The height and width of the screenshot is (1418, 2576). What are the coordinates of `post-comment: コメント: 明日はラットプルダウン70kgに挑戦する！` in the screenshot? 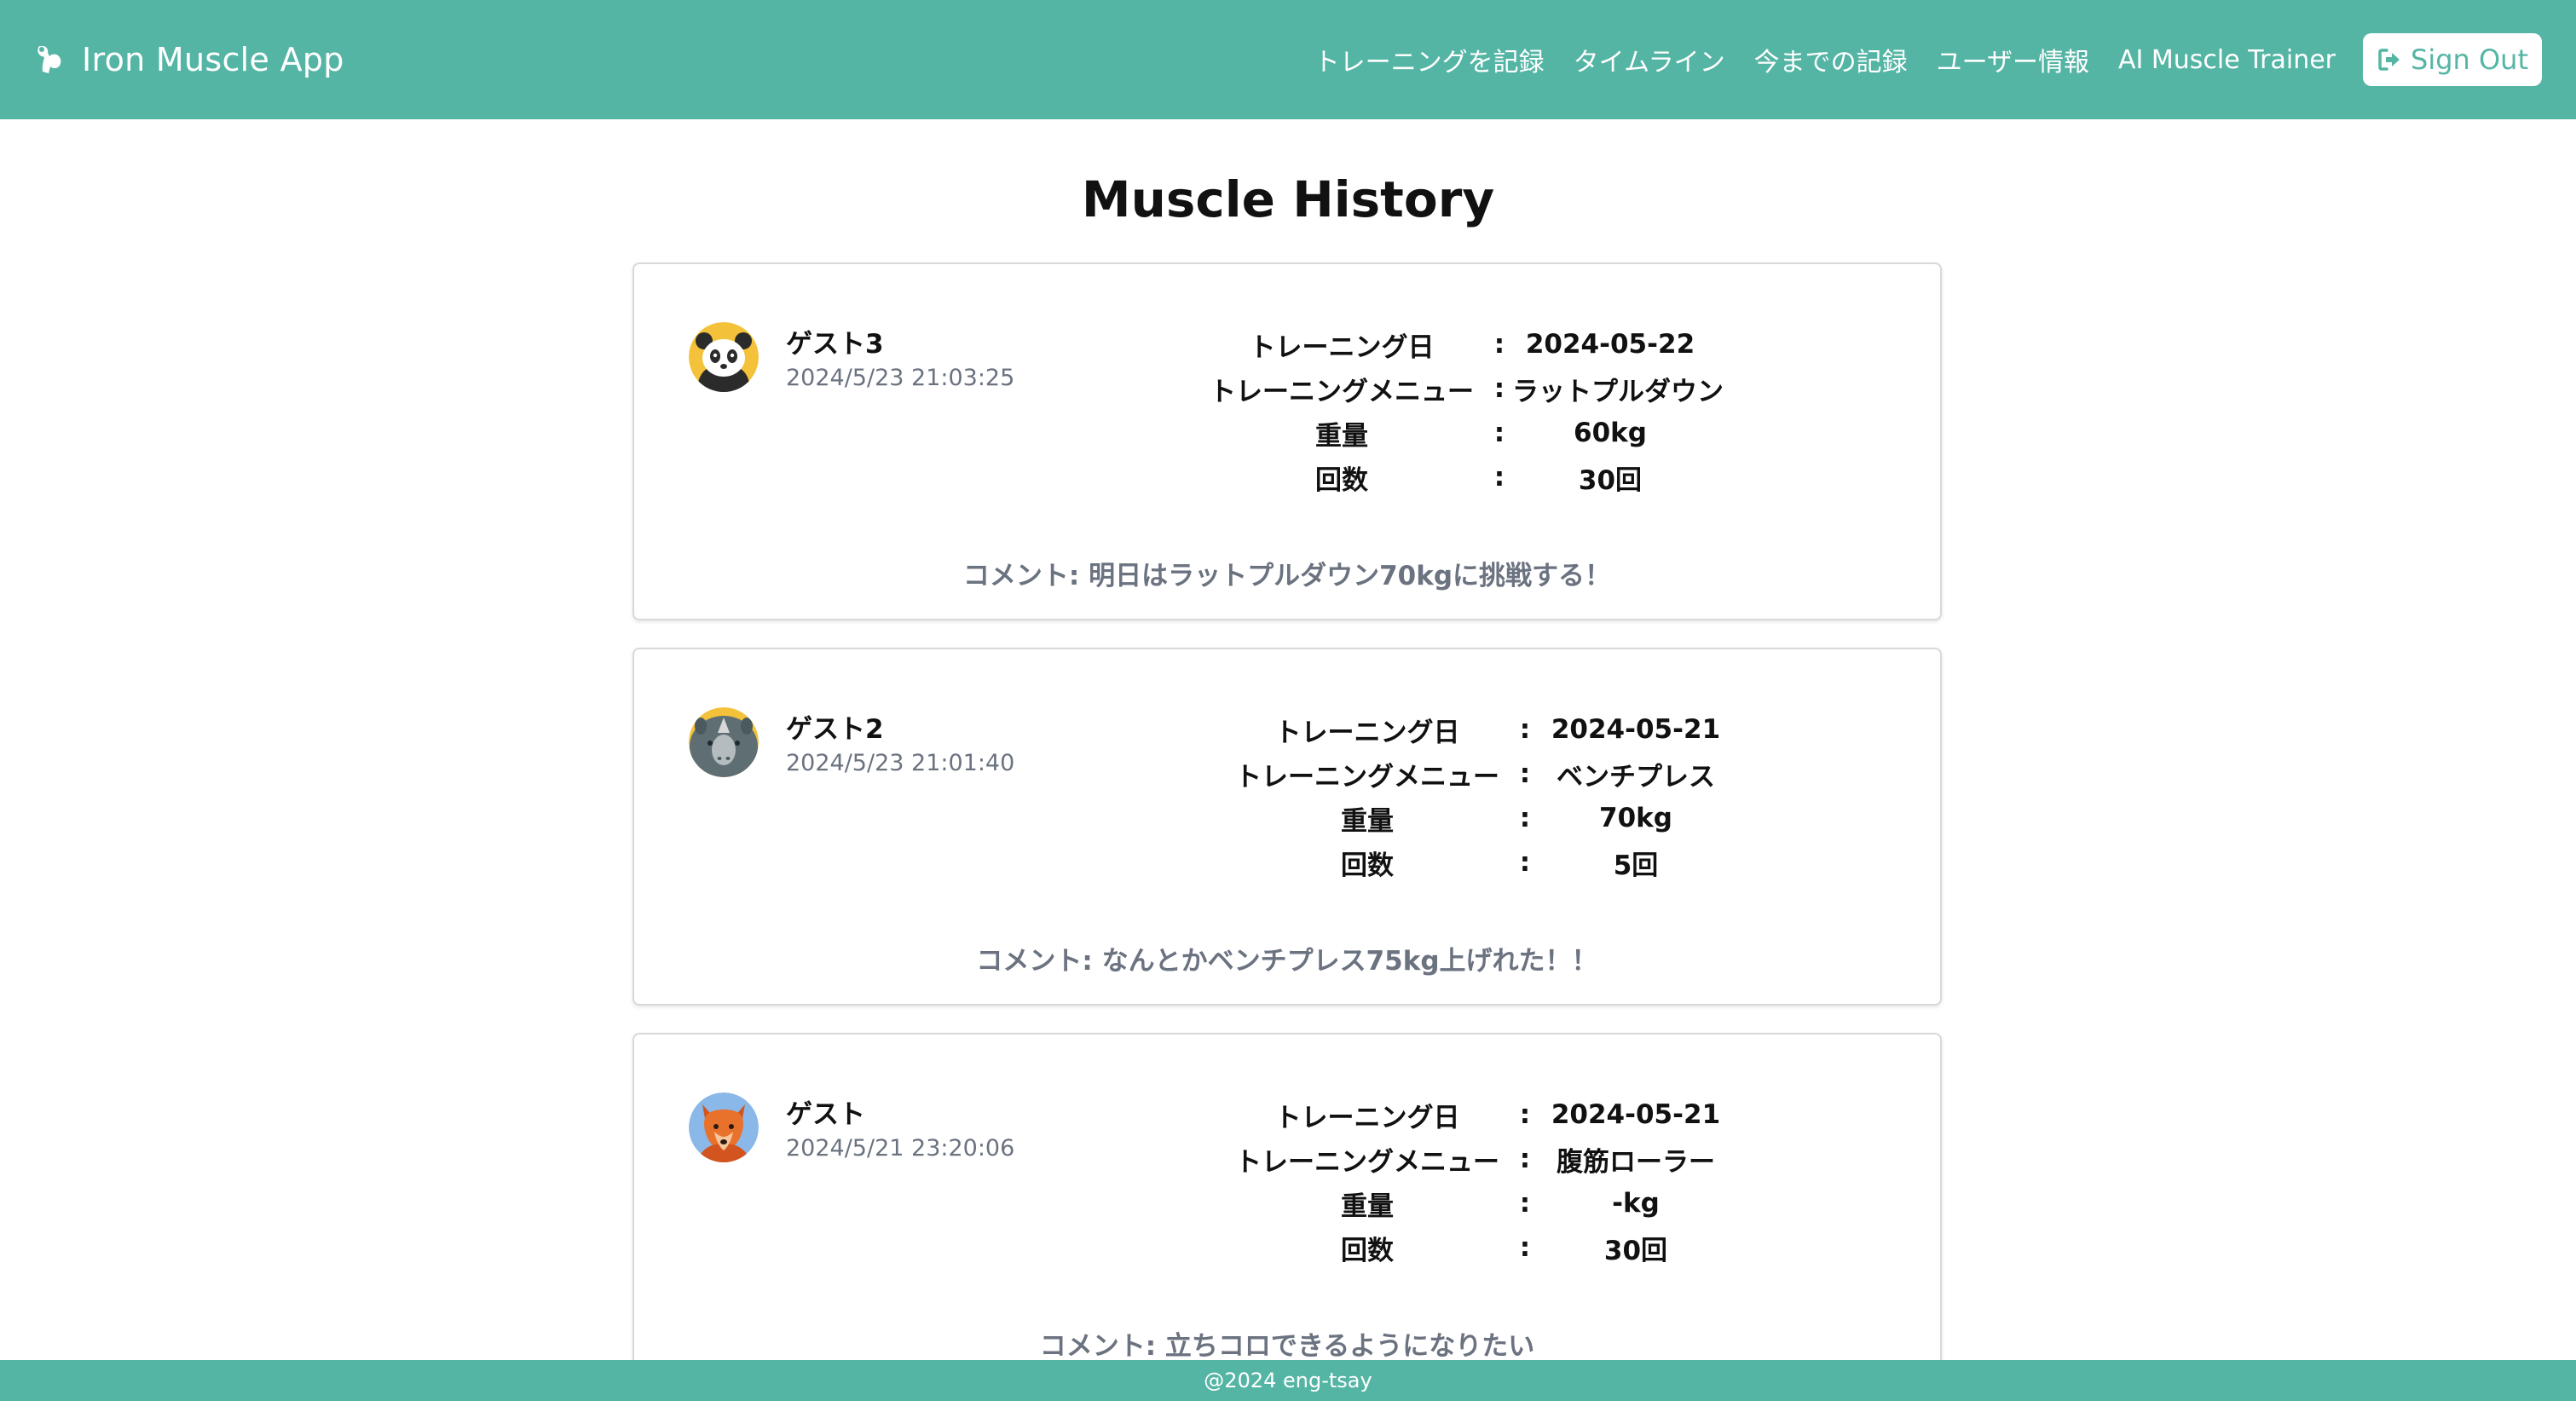 It's located at (1287, 576).